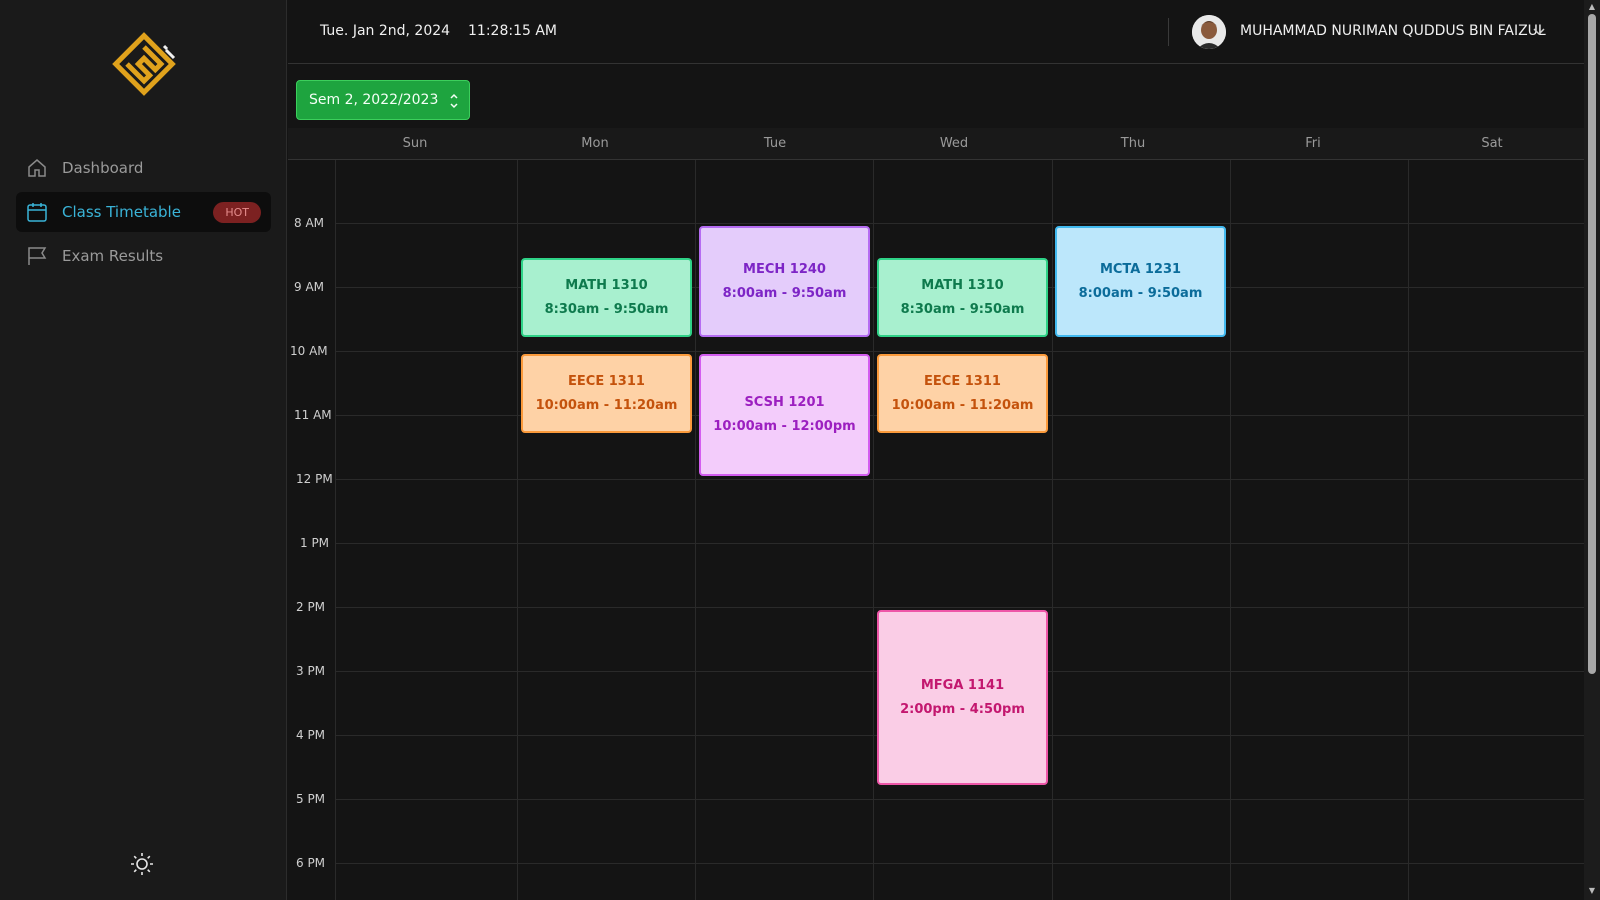 Image resolution: width=1600 pixels, height=900 pixels. What do you see at coordinates (962, 297) in the screenshot?
I see `class-event-math-1310-wed: MATH 1310 8:30am - 9:50am` at bounding box center [962, 297].